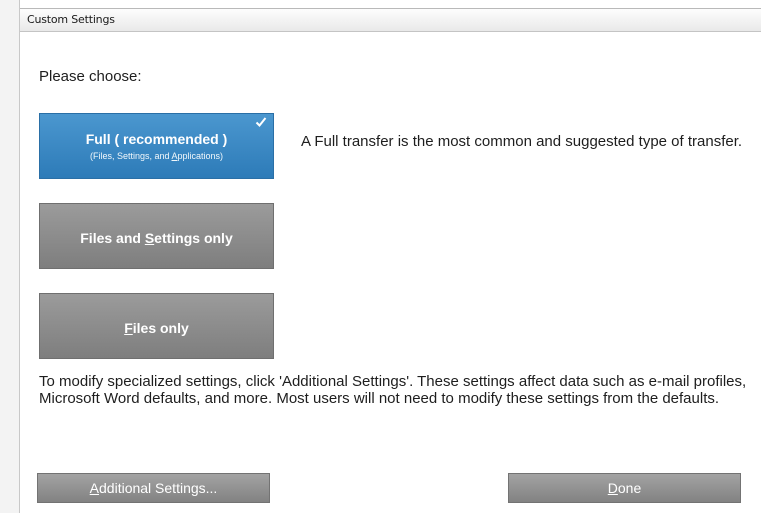  I want to click on full-transfer-label-text: Full ( recommended ), so click(156, 139).